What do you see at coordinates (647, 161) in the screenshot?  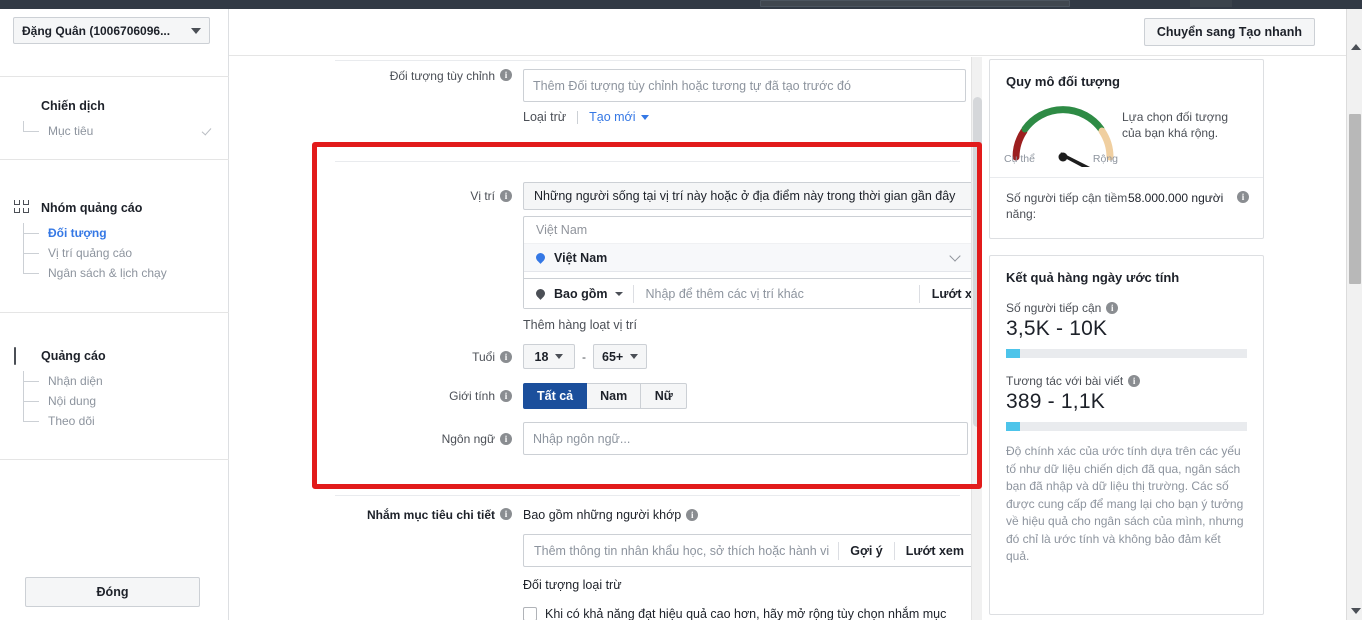 I see `form-divider-mid` at bounding box center [647, 161].